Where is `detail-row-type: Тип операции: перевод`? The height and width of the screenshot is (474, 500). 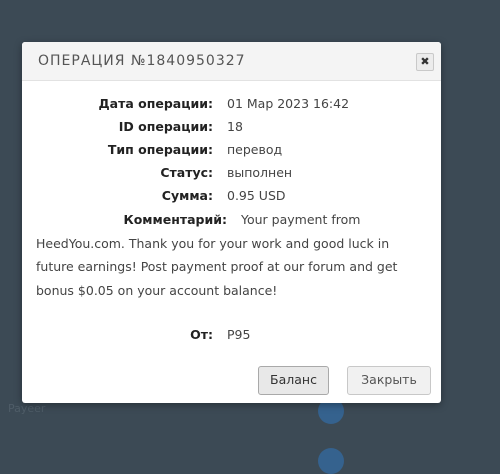 detail-row-type: Тип операции: перевод is located at coordinates (231, 149).